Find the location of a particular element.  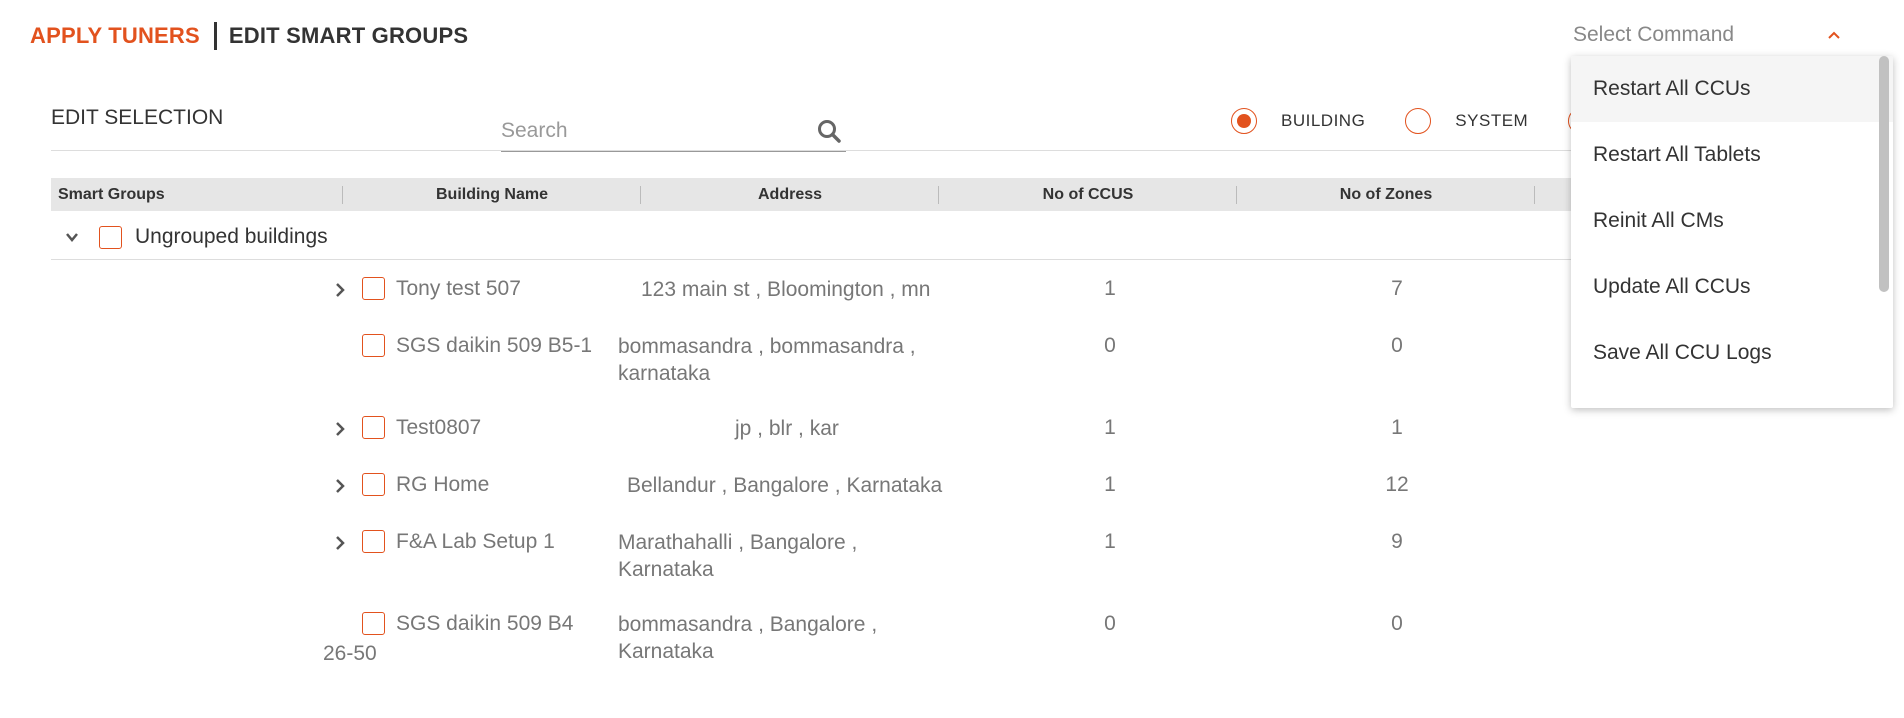

zones-count: 7 is located at coordinates (1397, 288).